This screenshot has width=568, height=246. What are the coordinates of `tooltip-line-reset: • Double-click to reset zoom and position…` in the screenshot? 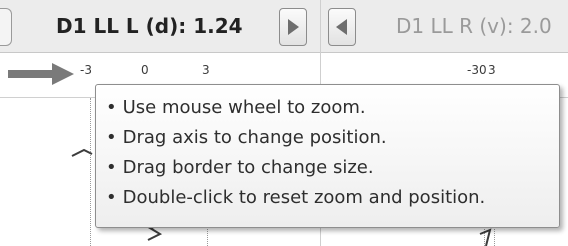 It's located at (296, 197).